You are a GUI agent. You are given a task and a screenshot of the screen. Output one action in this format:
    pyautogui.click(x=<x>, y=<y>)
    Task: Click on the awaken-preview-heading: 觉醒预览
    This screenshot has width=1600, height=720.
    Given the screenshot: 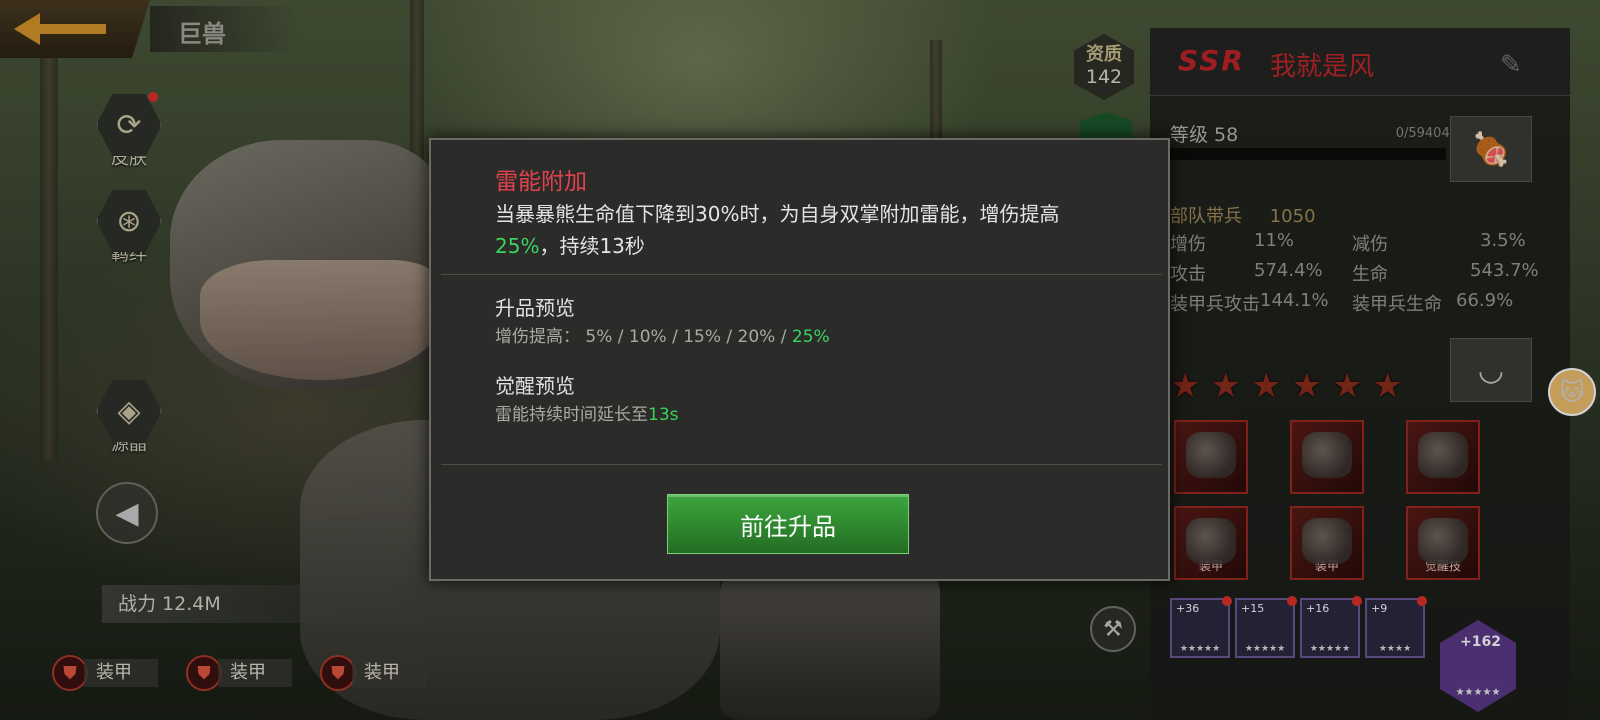 What is the action you would take?
    pyautogui.click(x=535, y=386)
    